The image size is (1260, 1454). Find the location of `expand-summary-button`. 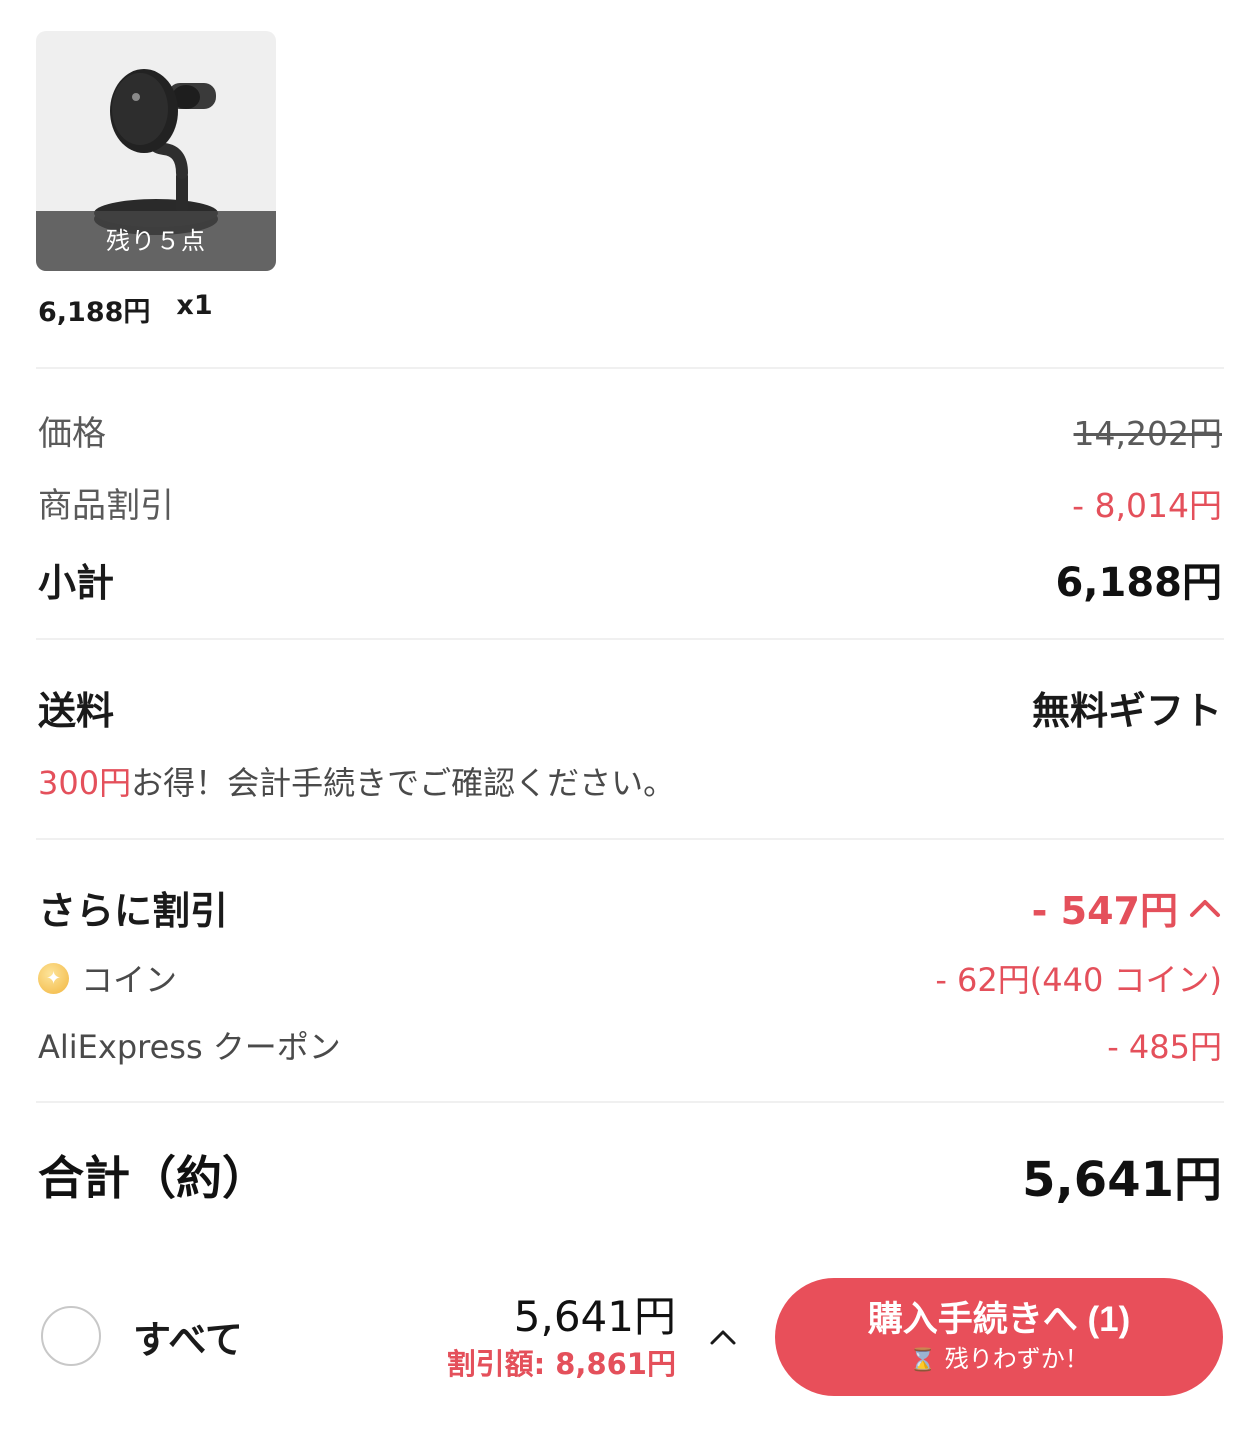

expand-summary-button is located at coordinates (723, 1337).